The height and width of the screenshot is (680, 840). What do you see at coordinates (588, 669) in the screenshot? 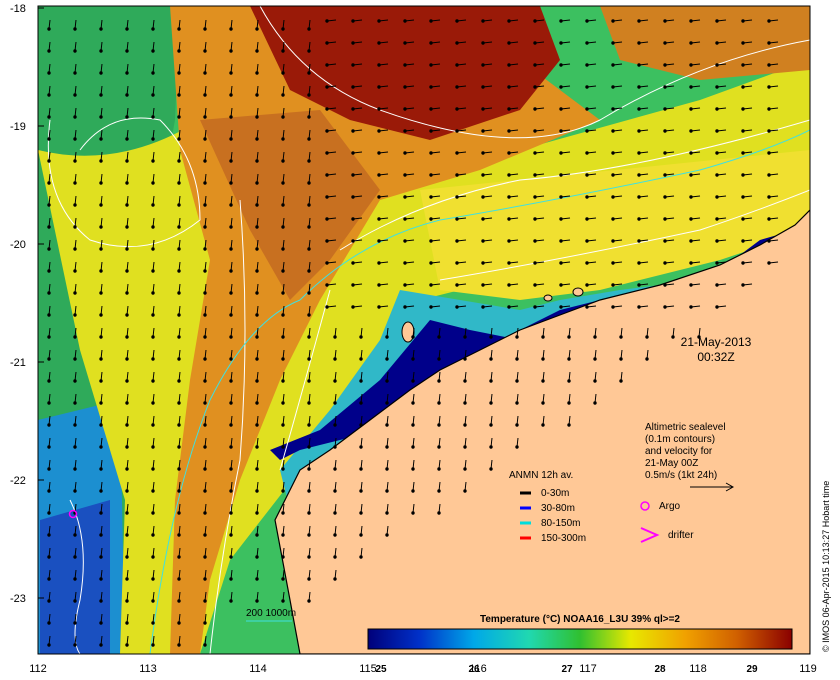
I see `svg-text: 117` at bounding box center [588, 669].